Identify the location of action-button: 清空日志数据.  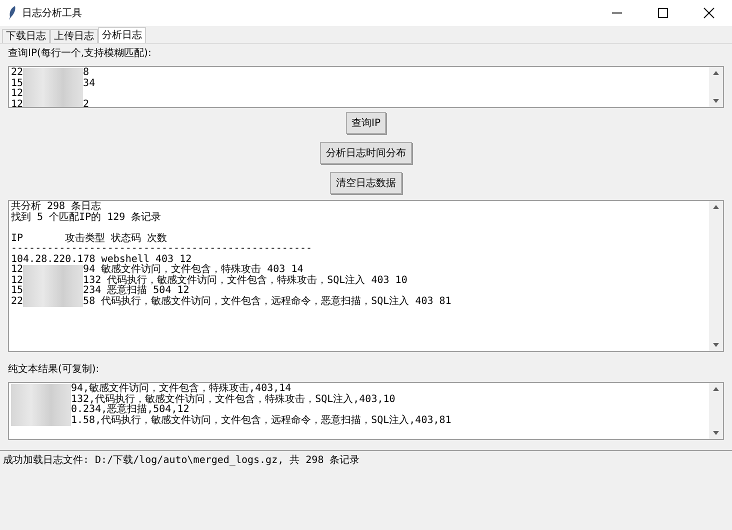
(366, 183).